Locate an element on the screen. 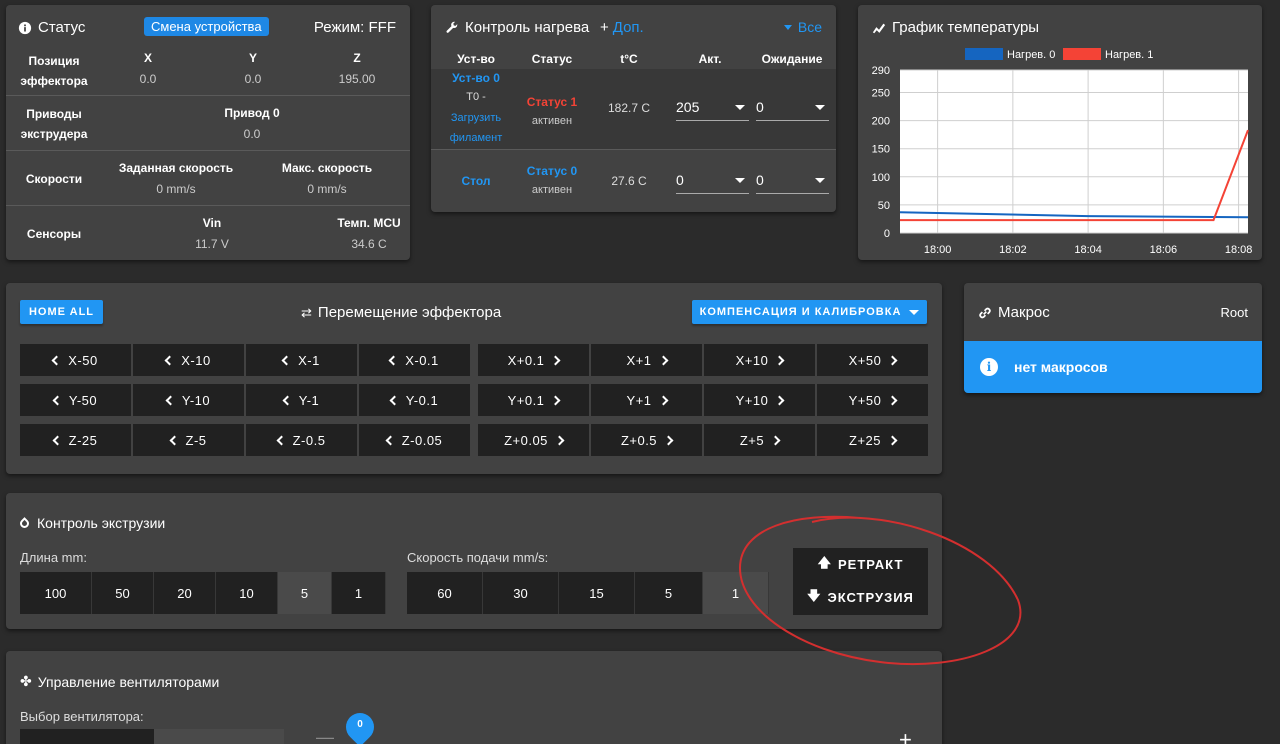 Image resolution: width=1280 pixels, height=744 pixels. jog-button: Y+0.1 is located at coordinates (533, 400).